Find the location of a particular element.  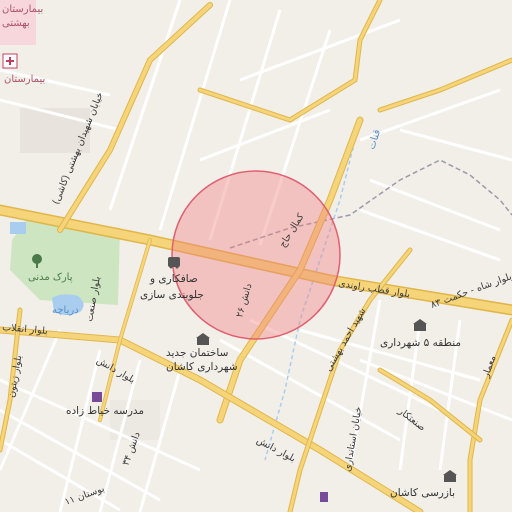

label-region5: منطقه ۵ شهرداری is located at coordinates (420, 343).